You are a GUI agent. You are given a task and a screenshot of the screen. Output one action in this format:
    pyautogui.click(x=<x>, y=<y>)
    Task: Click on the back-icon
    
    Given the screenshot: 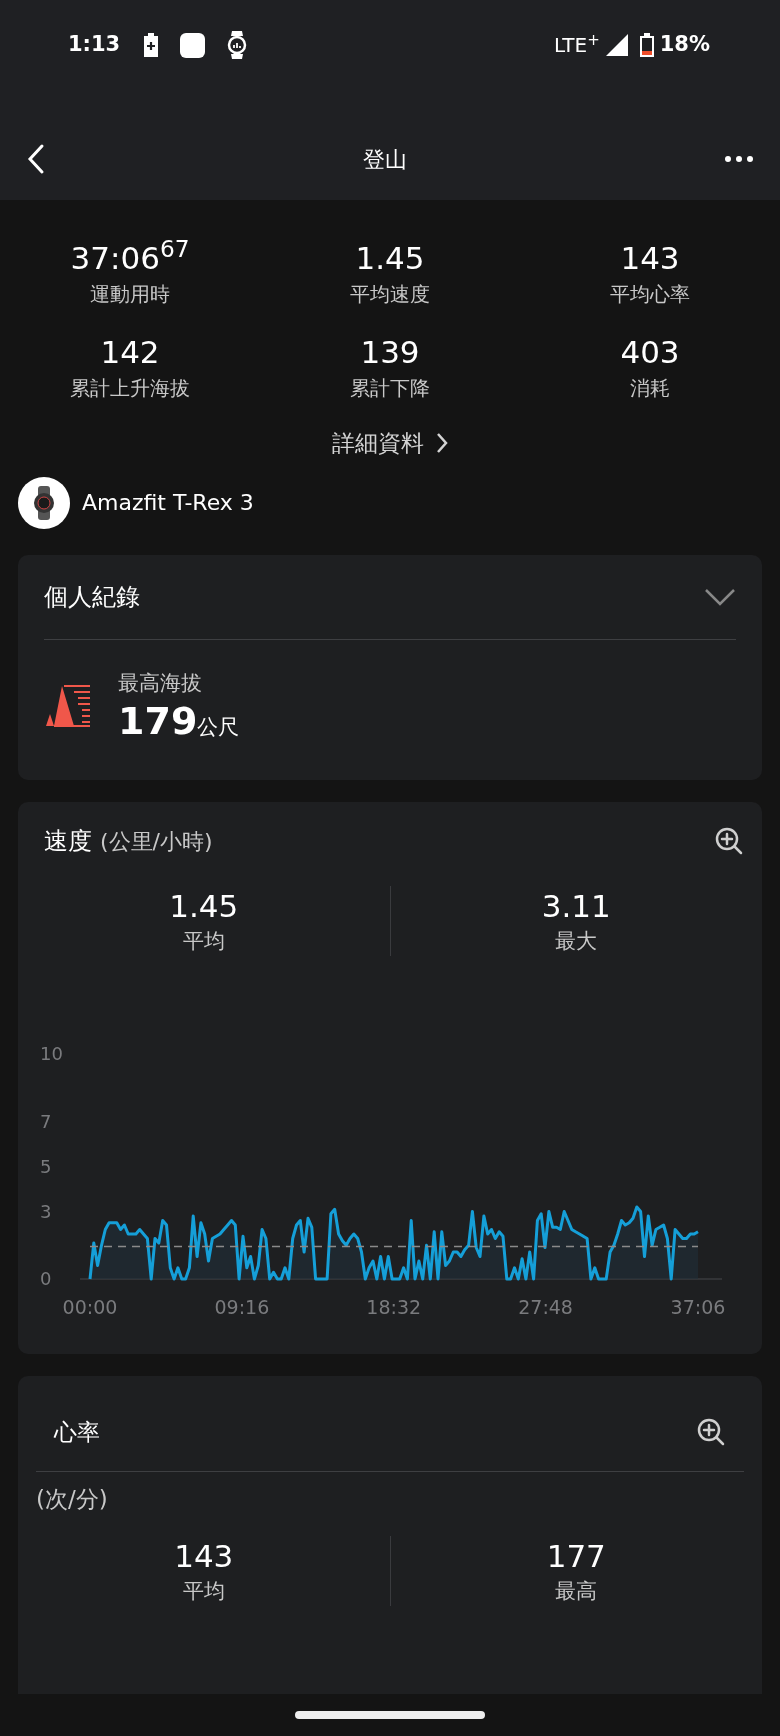 What is the action you would take?
    pyautogui.click(x=36, y=159)
    